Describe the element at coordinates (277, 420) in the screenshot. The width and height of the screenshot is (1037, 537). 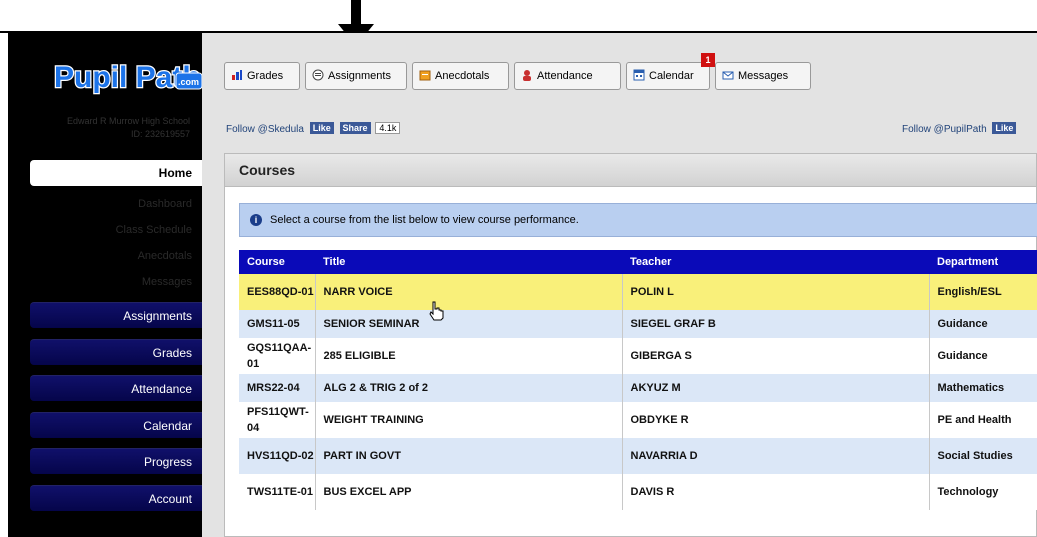
I see `course-code: PFS11QWT-04` at that location.